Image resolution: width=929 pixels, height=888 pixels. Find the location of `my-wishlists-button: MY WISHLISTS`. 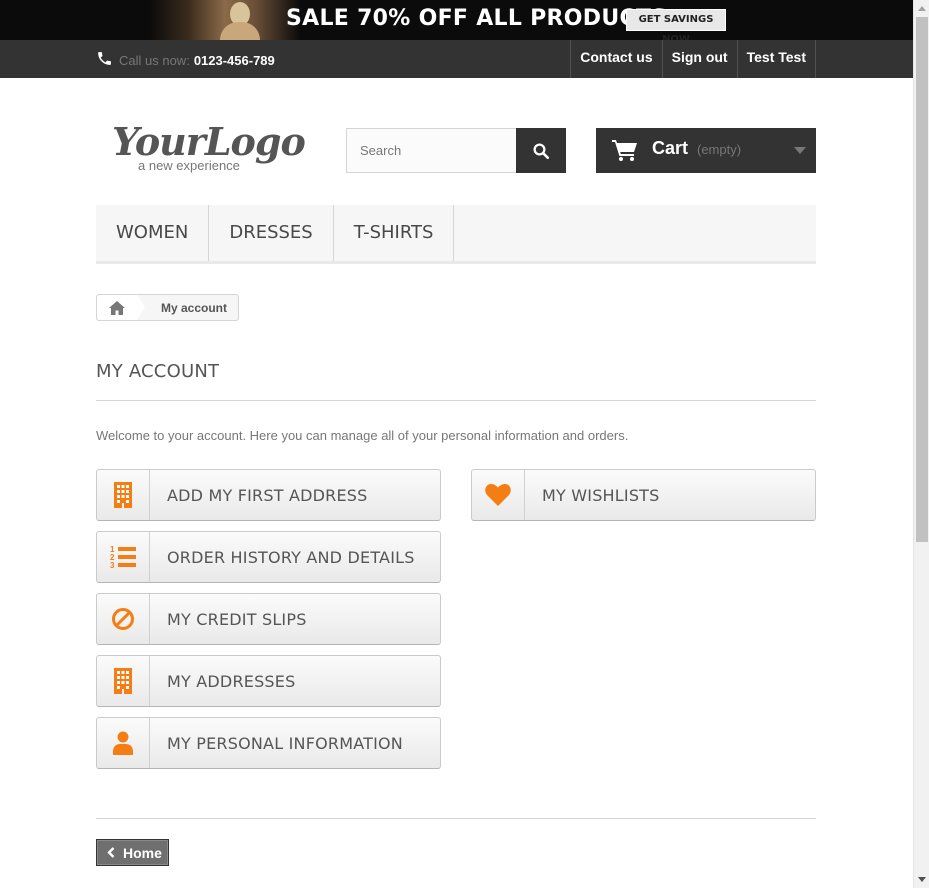

my-wishlists-button: MY WISHLISTS is located at coordinates (643, 495).